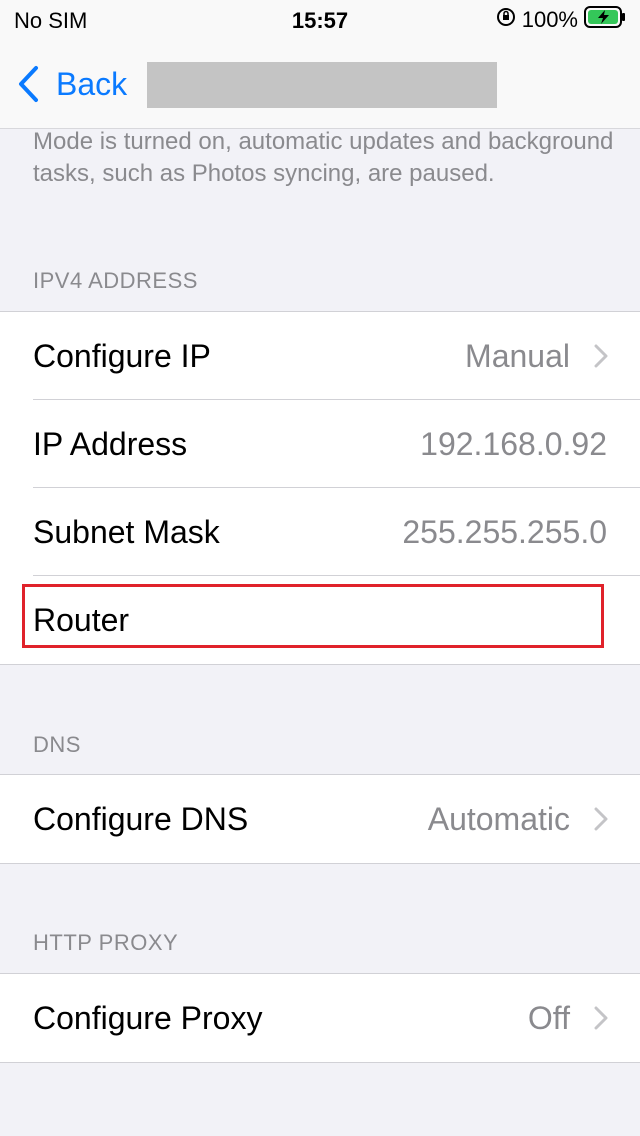 This screenshot has width=640, height=1136. What do you see at coordinates (148, 1018) in the screenshot?
I see `configure-proxy-label: Configure Proxy` at bounding box center [148, 1018].